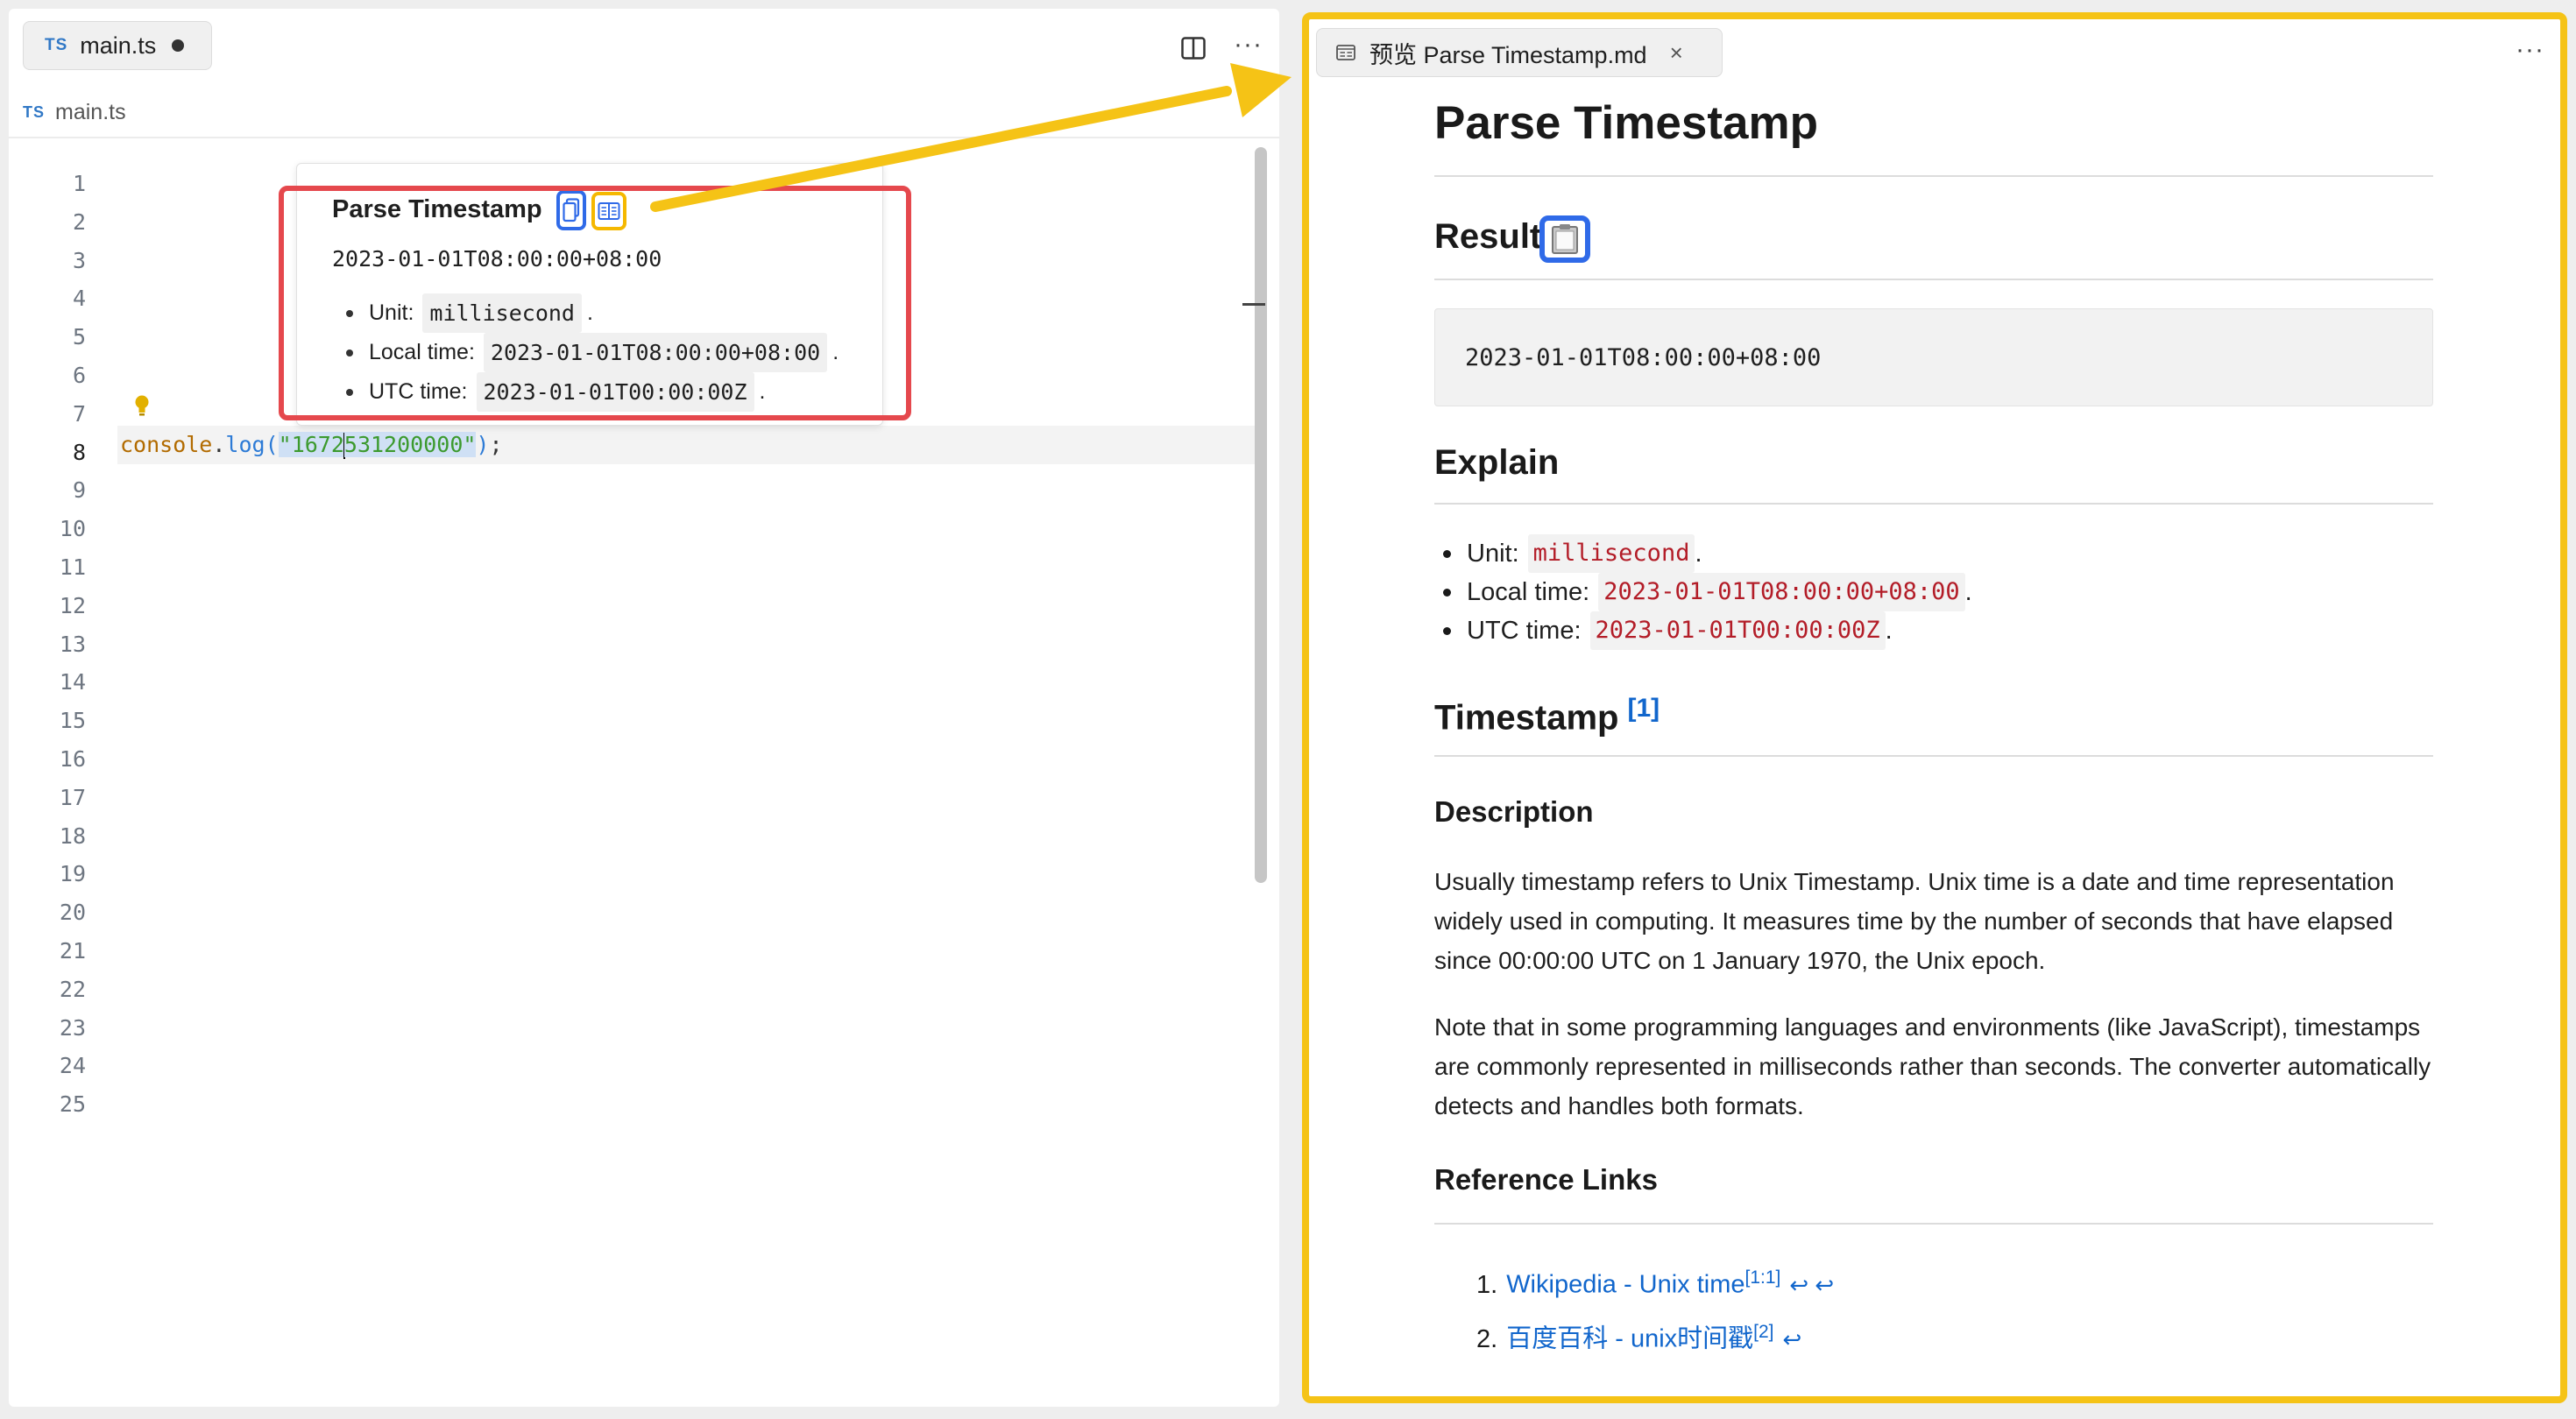  What do you see at coordinates (1811, 1285) in the screenshot?
I see `backref-icon: ↩ ↩` at bounding box center [1811, 1285].